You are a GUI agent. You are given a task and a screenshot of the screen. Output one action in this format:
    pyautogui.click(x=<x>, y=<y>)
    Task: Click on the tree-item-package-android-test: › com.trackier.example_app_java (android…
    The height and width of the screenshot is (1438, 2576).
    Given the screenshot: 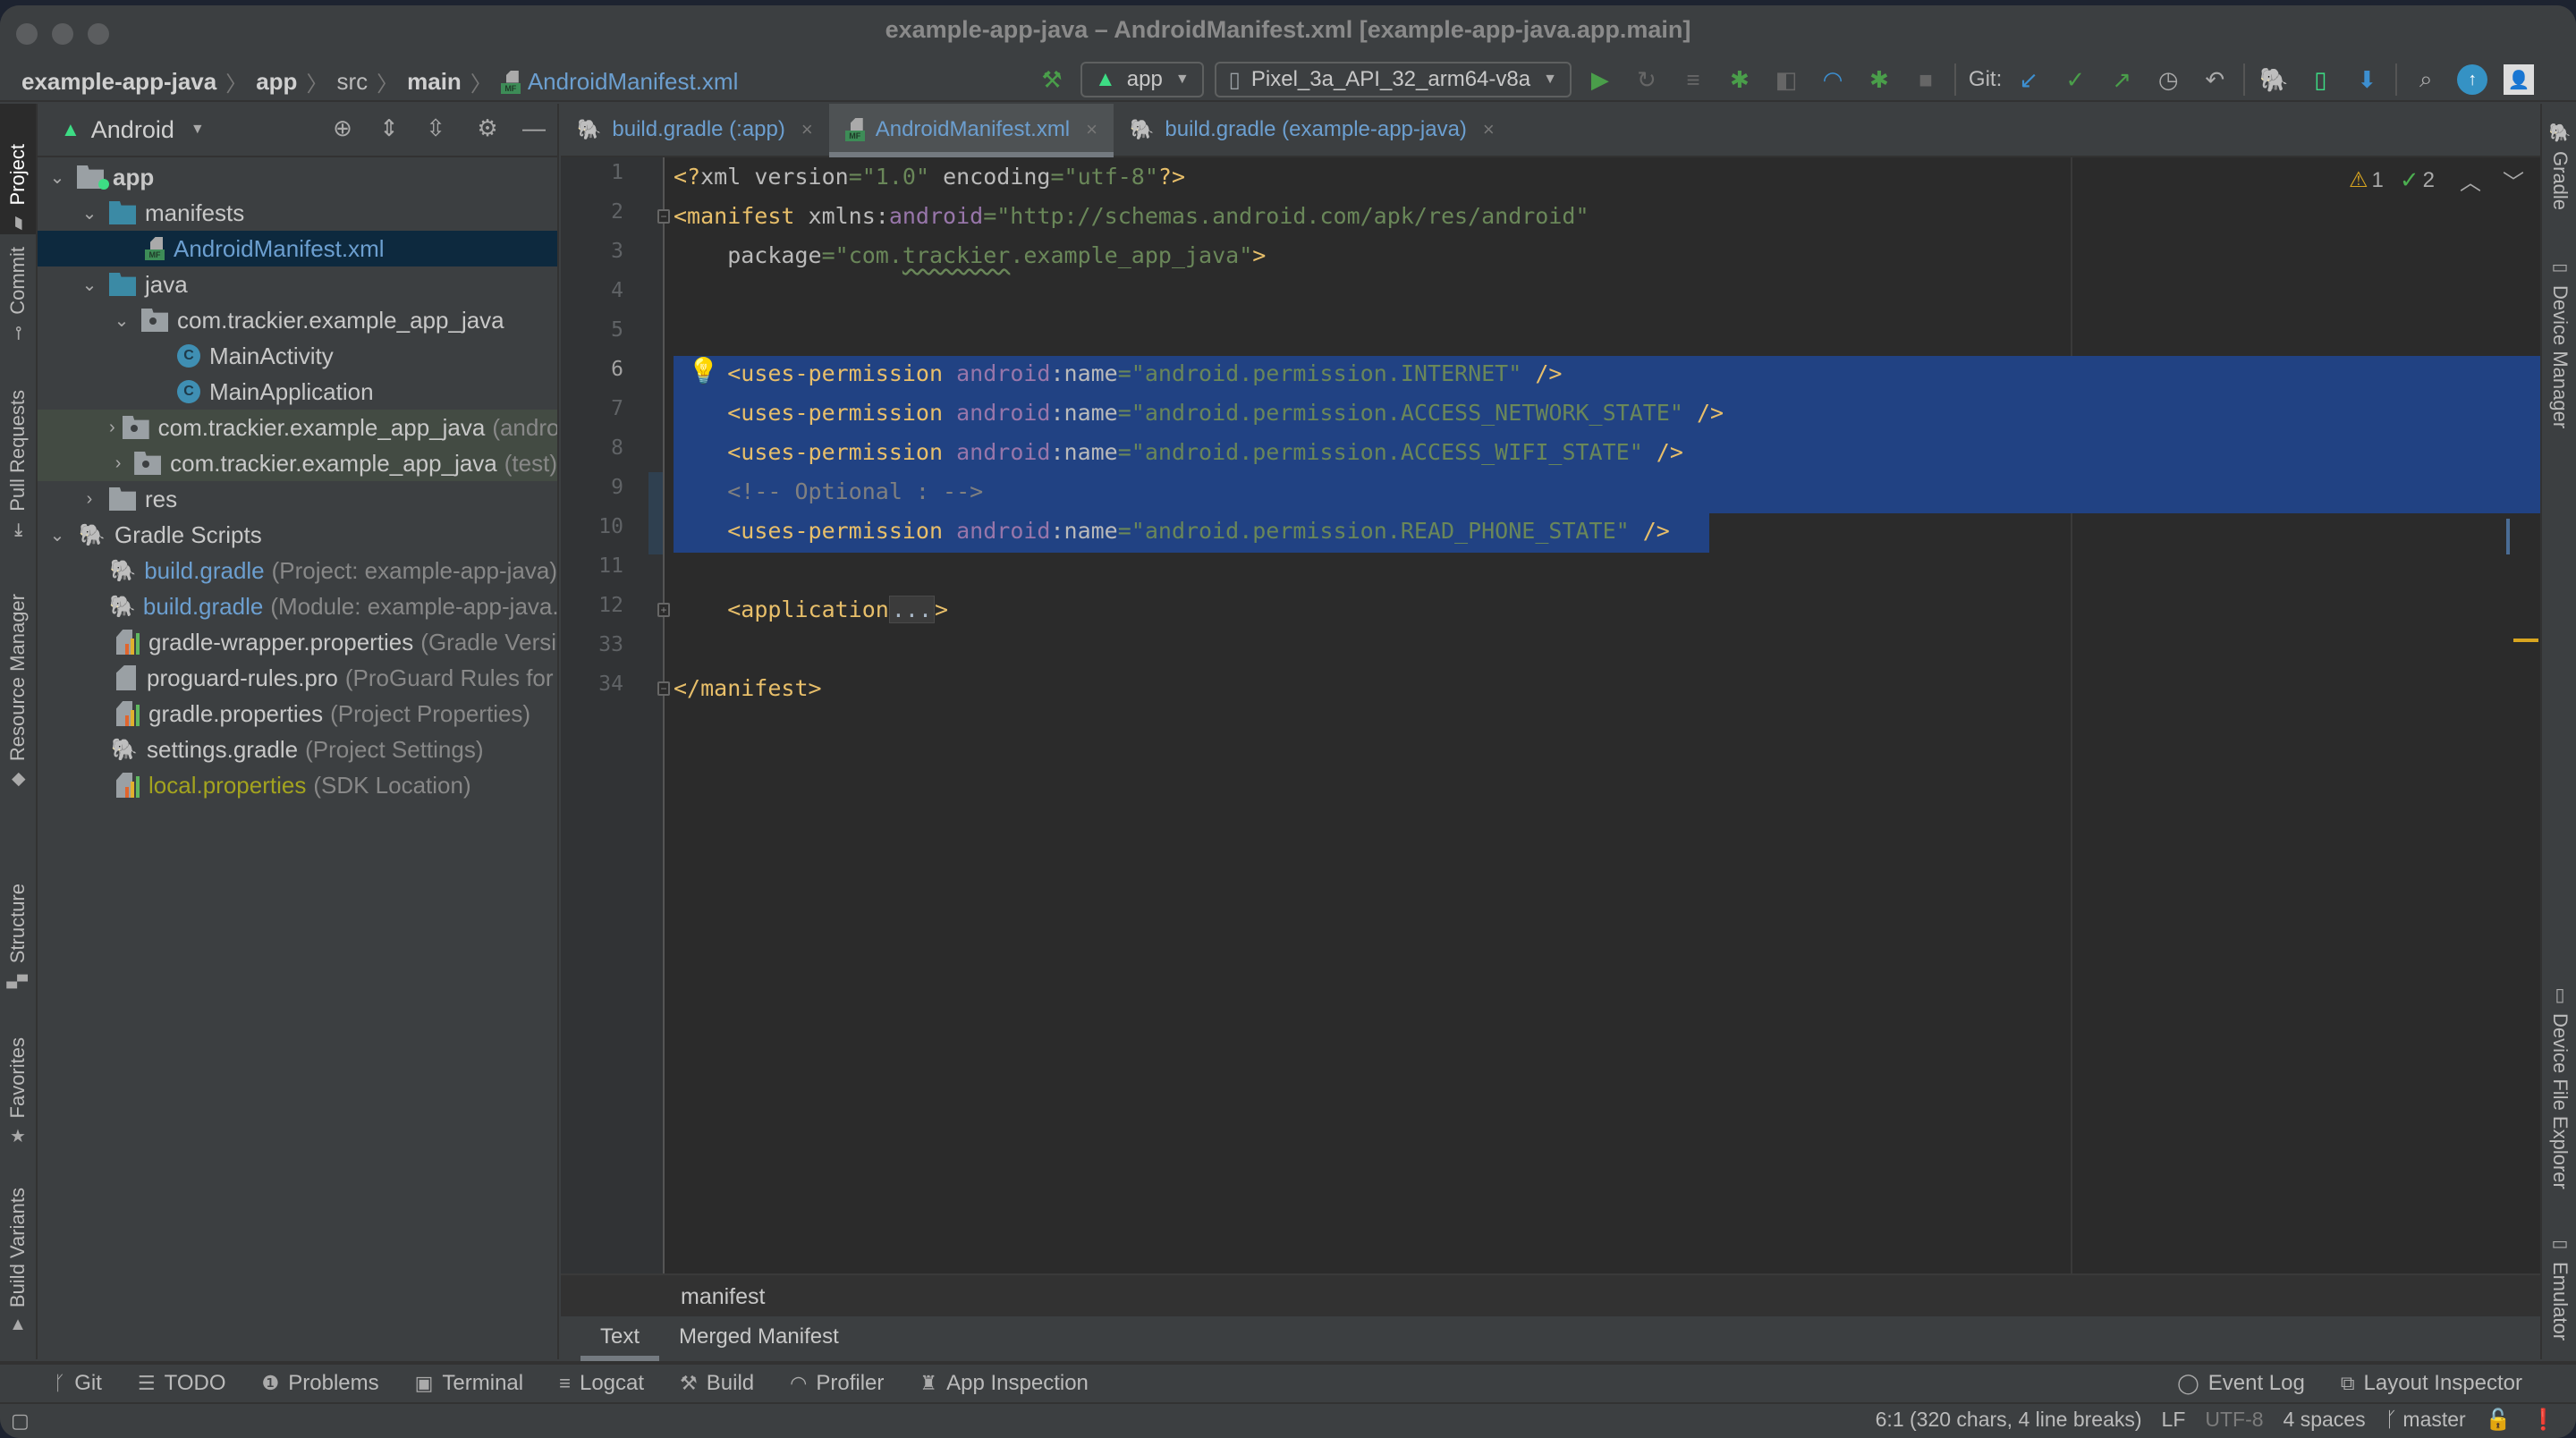 What is the action you would take?
    pyautogui.click(x=297, y=427)
    